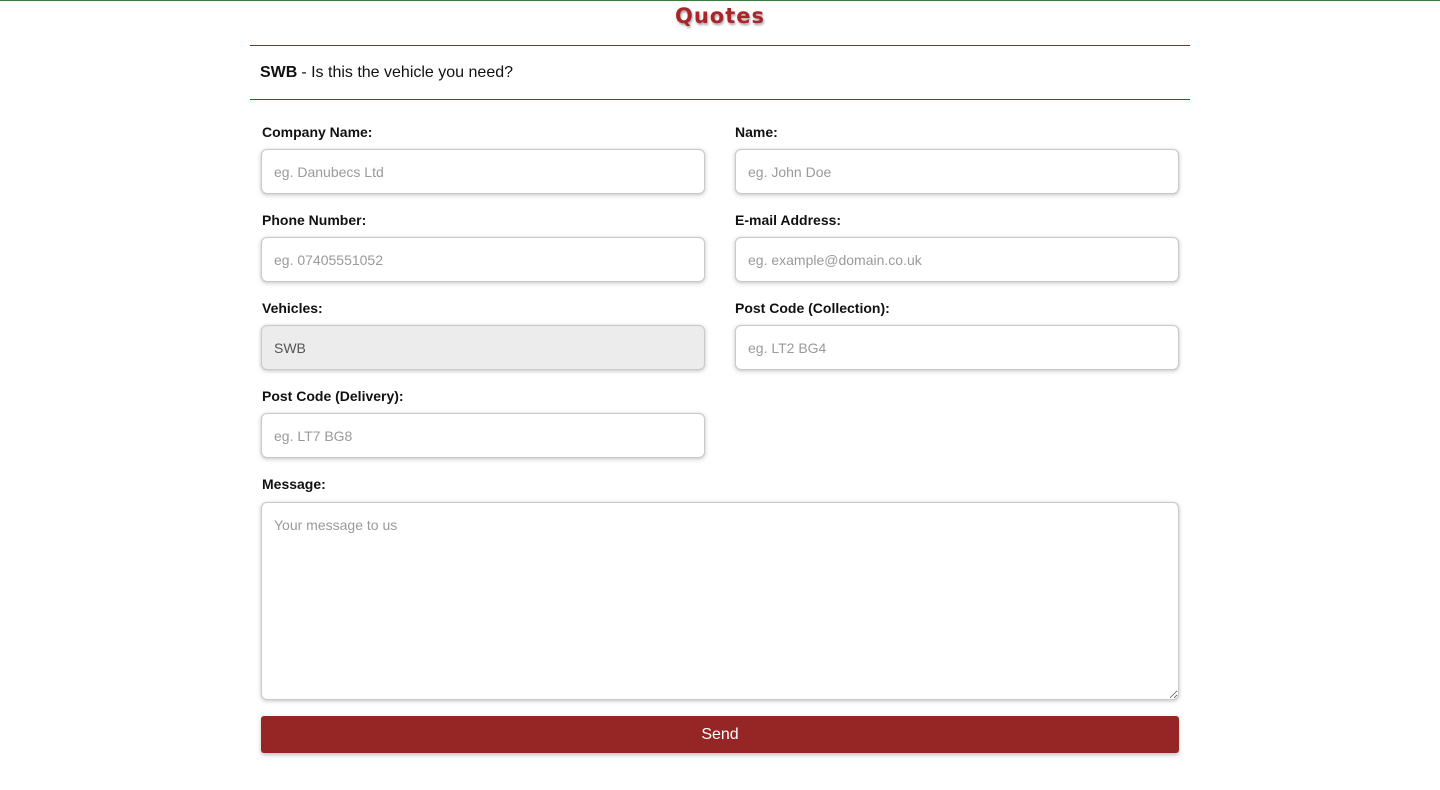  Describe the element at coordinates (407, 72) in the screenshot. I see `vehicle-question: - Is this the vehicle you need?` at that location.